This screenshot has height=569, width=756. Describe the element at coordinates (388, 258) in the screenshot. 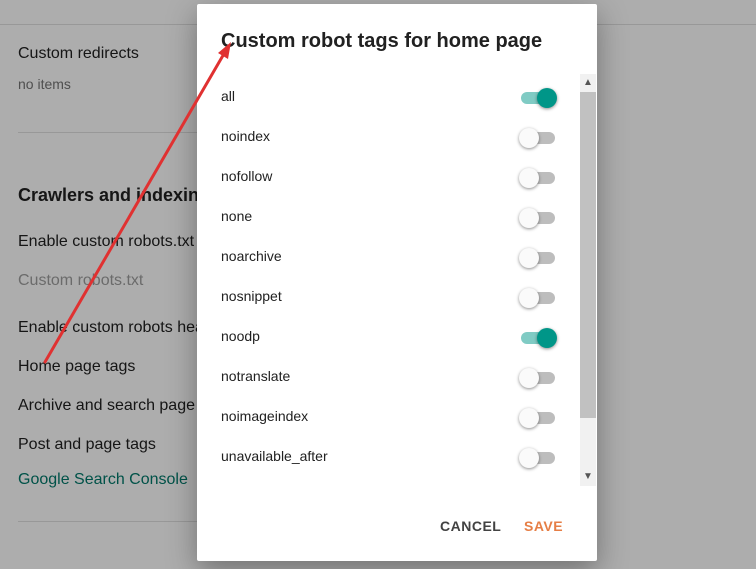

I see `tag-row-noarchive: noarchive` at that location.